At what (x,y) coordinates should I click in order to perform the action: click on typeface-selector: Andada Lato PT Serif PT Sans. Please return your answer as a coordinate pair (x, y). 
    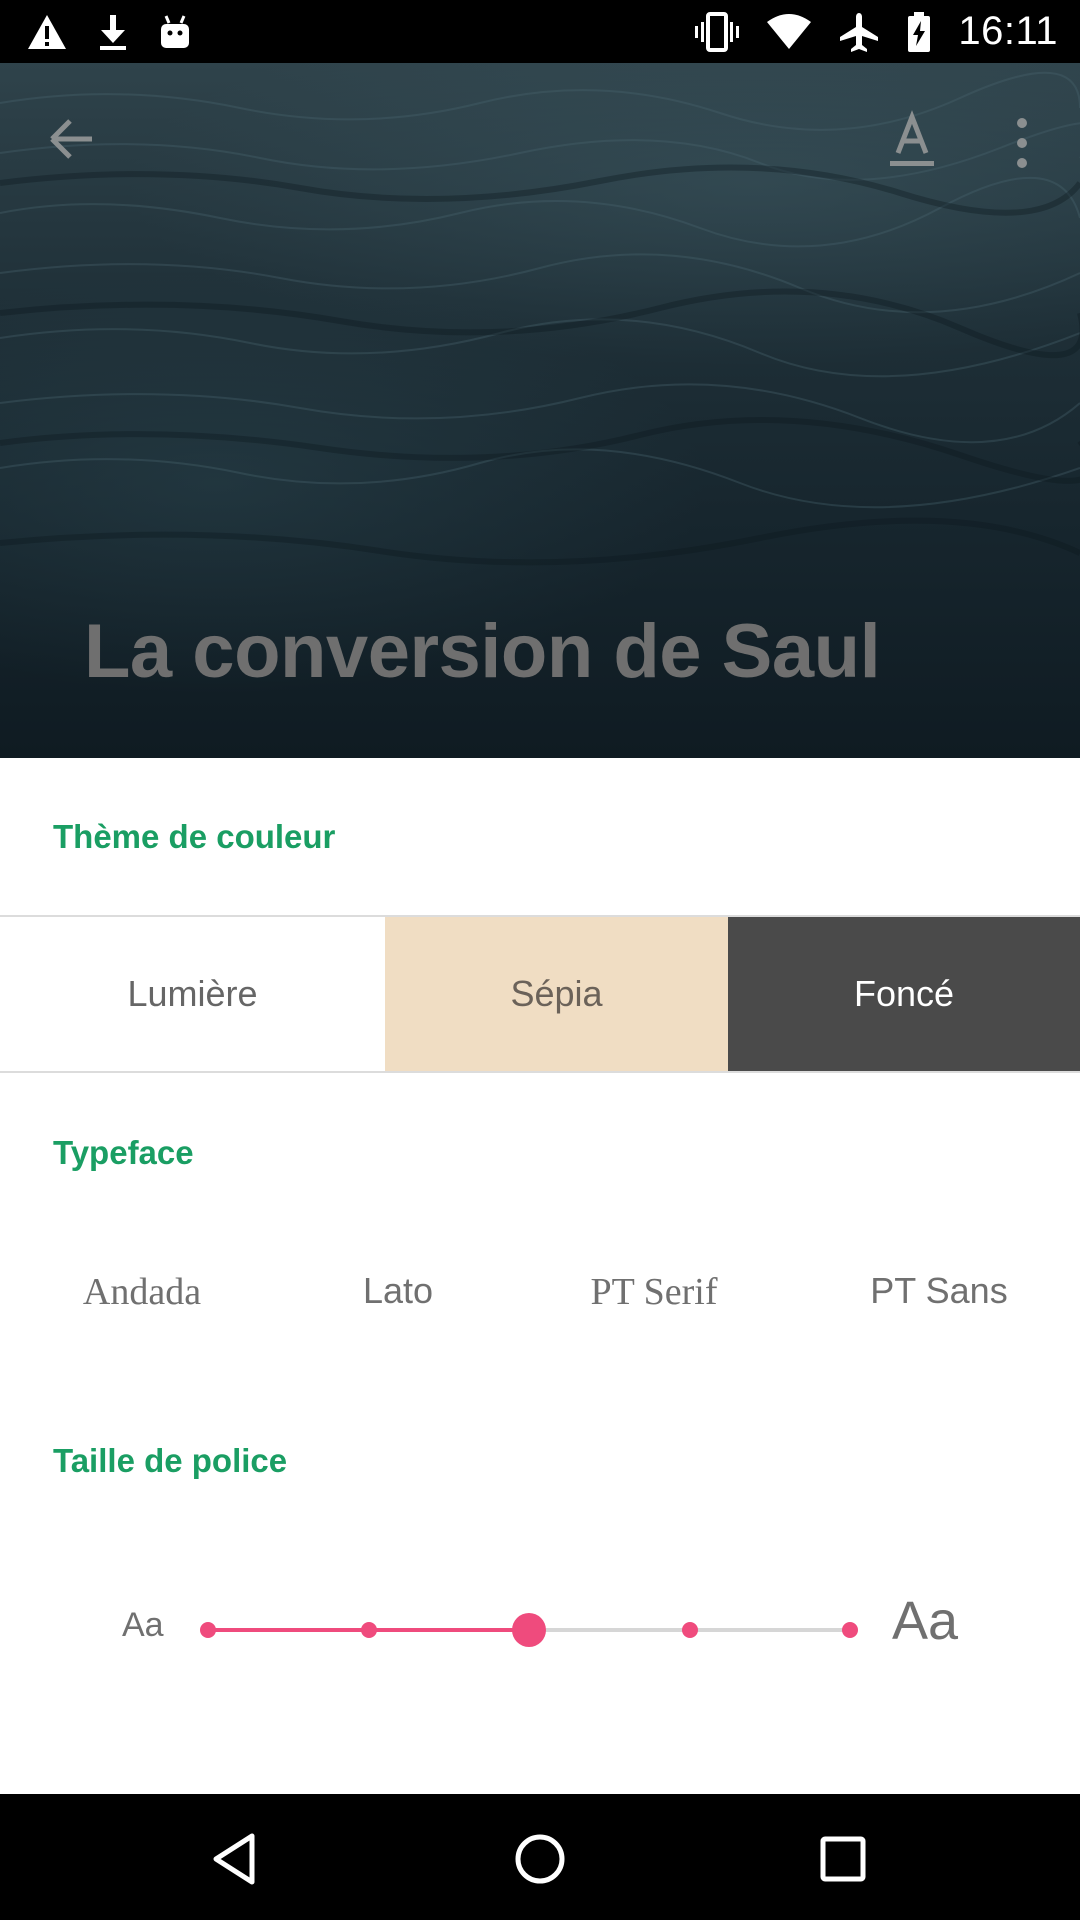
    Looking at the image, I should click on (540, 1305).